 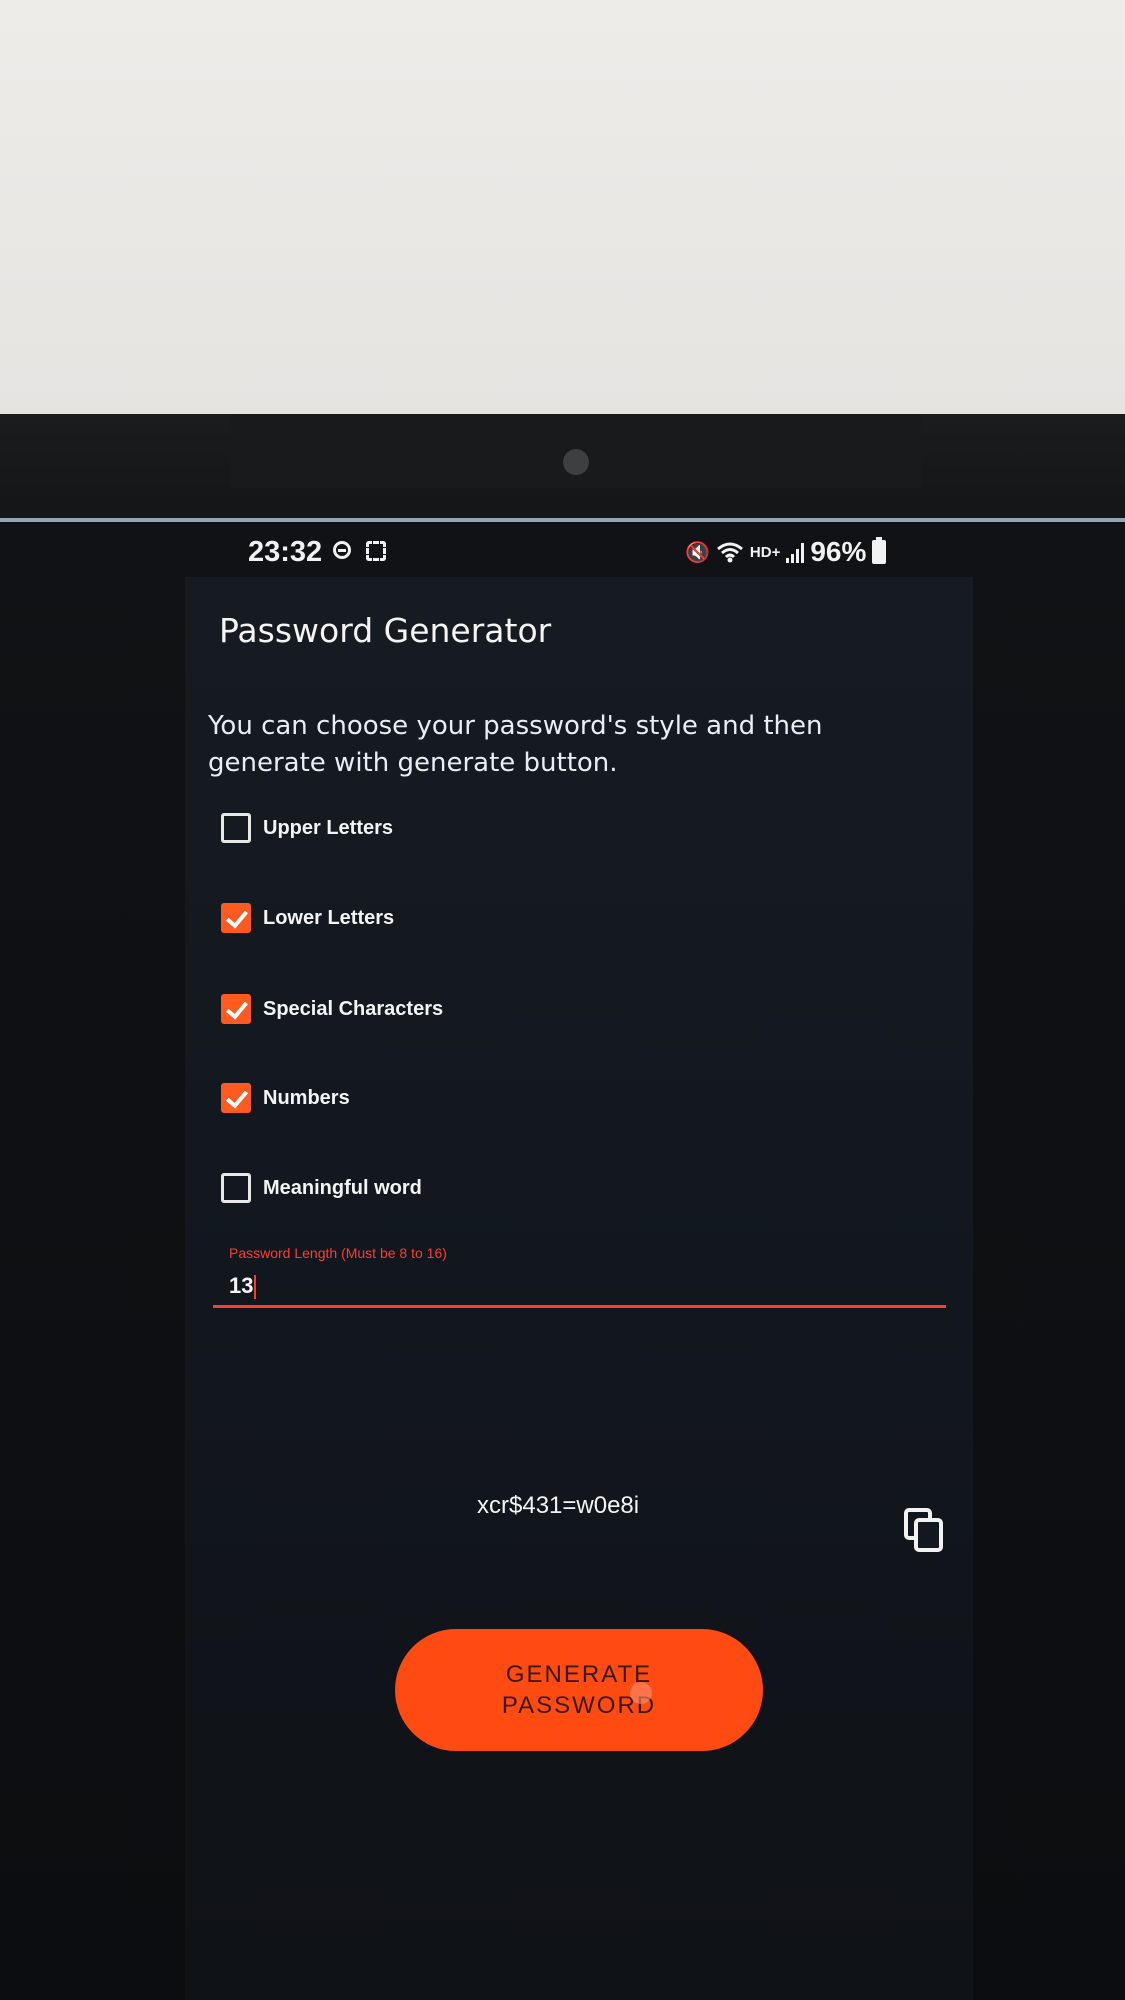 What do you see at coordinates (328, 827) in the screenshot?
I see `option-label: Upper Letters` at bounding box center [328, 827].